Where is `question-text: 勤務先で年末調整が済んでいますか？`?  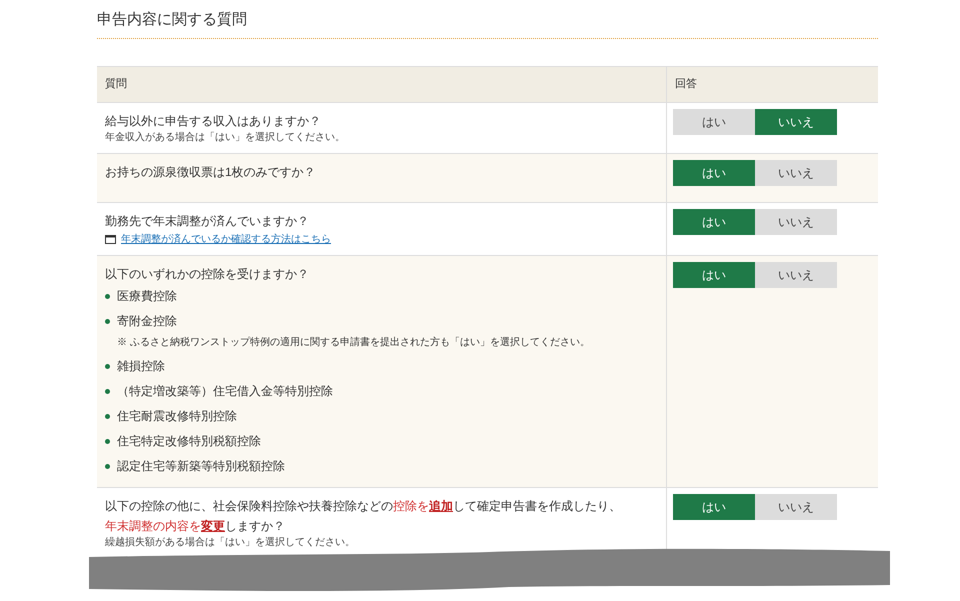
question-text: 勤務先で年末調整が済んでいますか？ is located at coordinates (207, 221).